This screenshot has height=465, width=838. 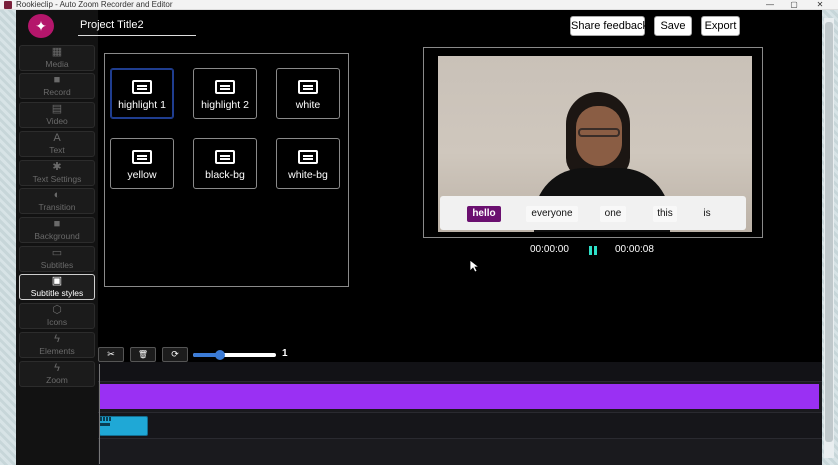 What do you see at coordinates (220, 355) in the screenshot?
I see `zoom-slider-thumb` at bounding box center [220, 355].